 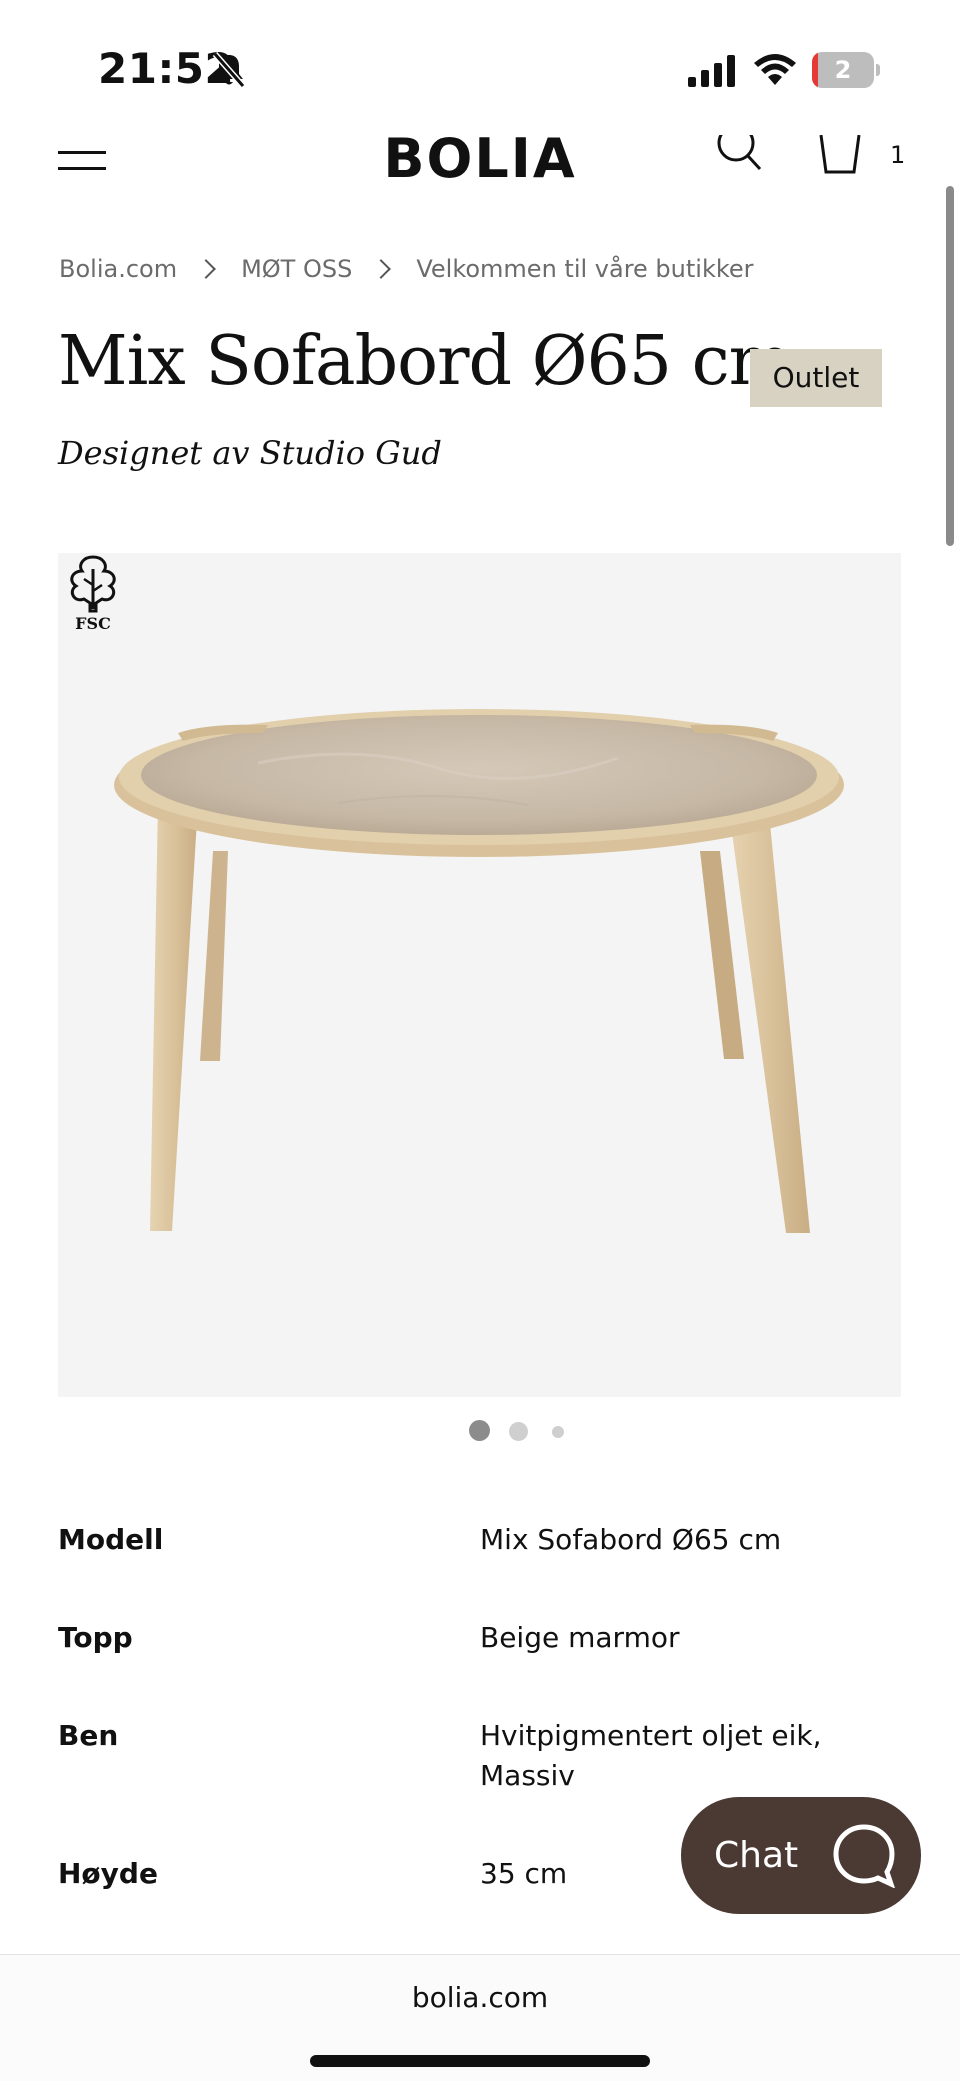 I want to click on home-indicator, so click(x=480, y=2061).